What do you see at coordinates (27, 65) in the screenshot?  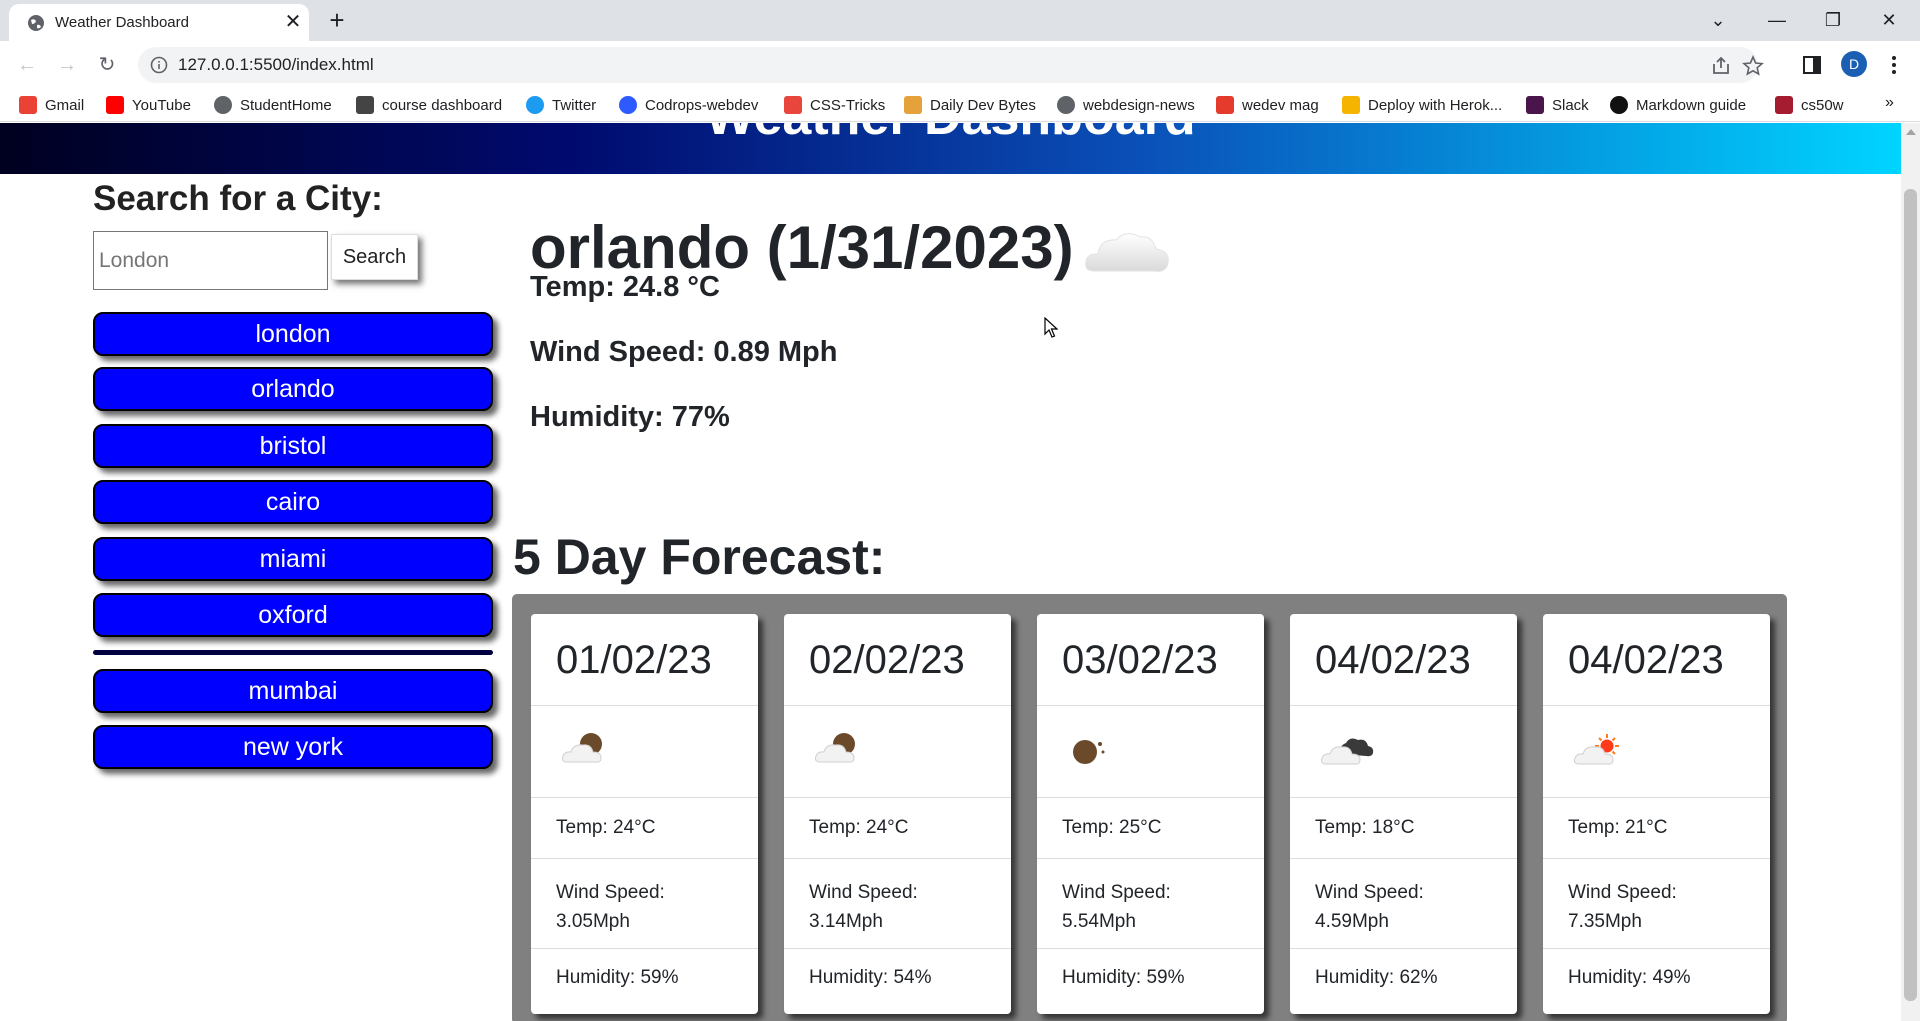 I see `back-icon: ←` at bounding box center [27, 65].